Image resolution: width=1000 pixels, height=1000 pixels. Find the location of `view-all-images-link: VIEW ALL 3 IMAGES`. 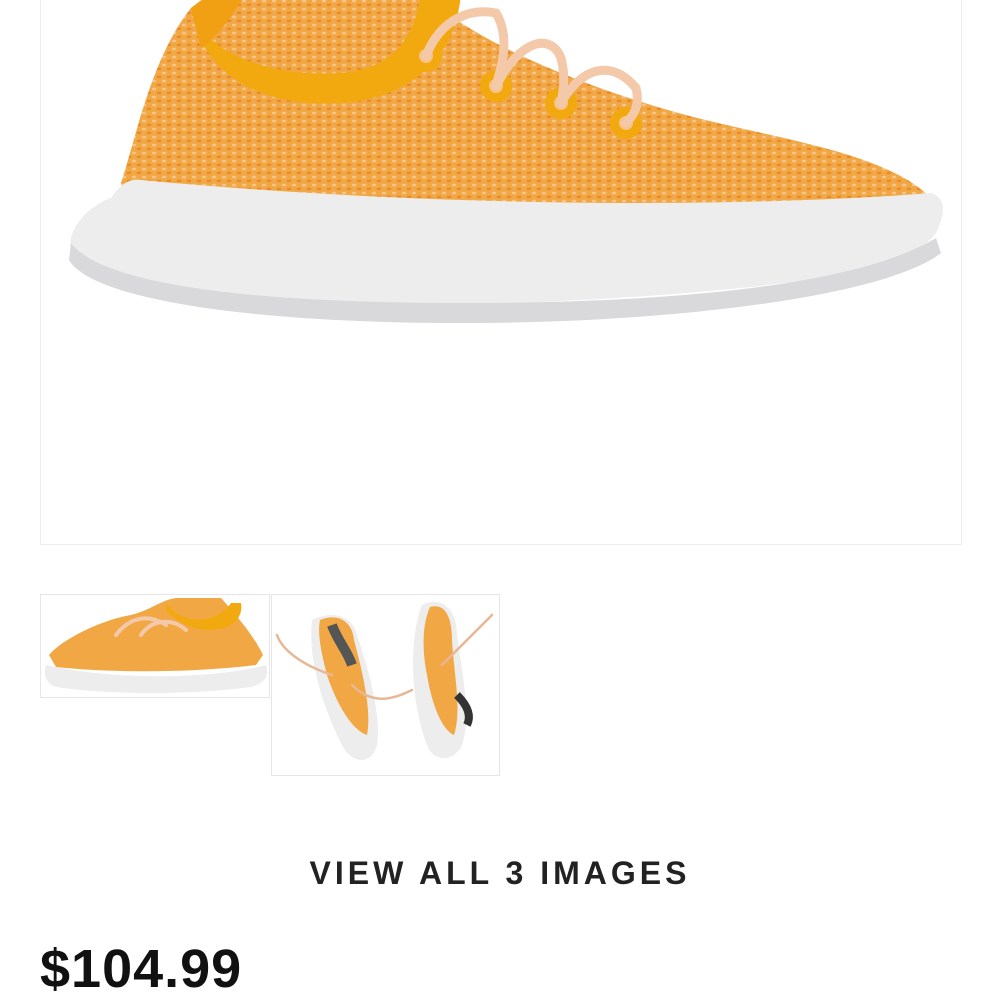

view-all-images-link: VIEW ALL 3 IMAGES is located at coordinates (500, 873).